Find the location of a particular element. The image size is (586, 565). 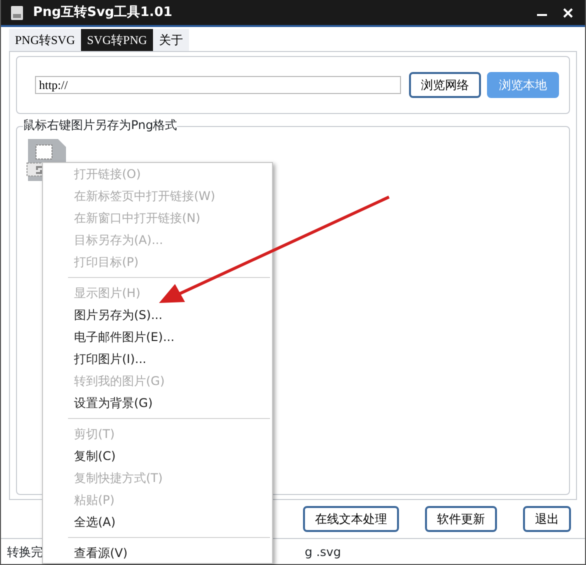

menu-item: 全选(A) is located at coordinates (157, 522).